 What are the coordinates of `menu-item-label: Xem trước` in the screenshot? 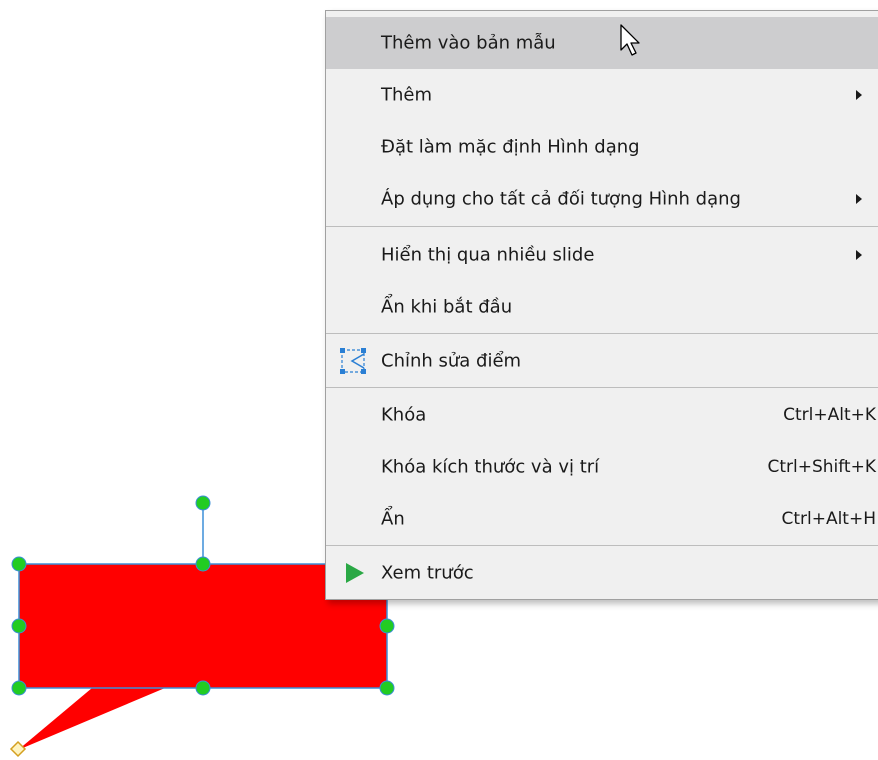 It's located at (427, 573).